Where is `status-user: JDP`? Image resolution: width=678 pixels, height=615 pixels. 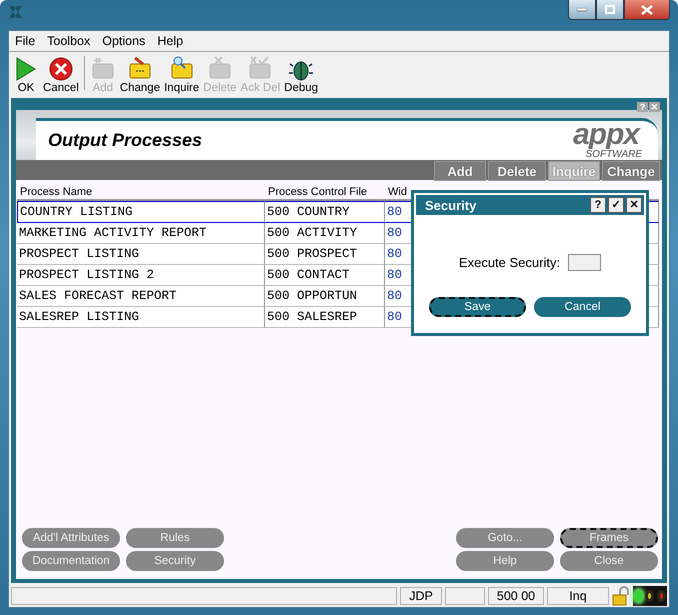 status-user: JDP is located at coordinates (421, 596).